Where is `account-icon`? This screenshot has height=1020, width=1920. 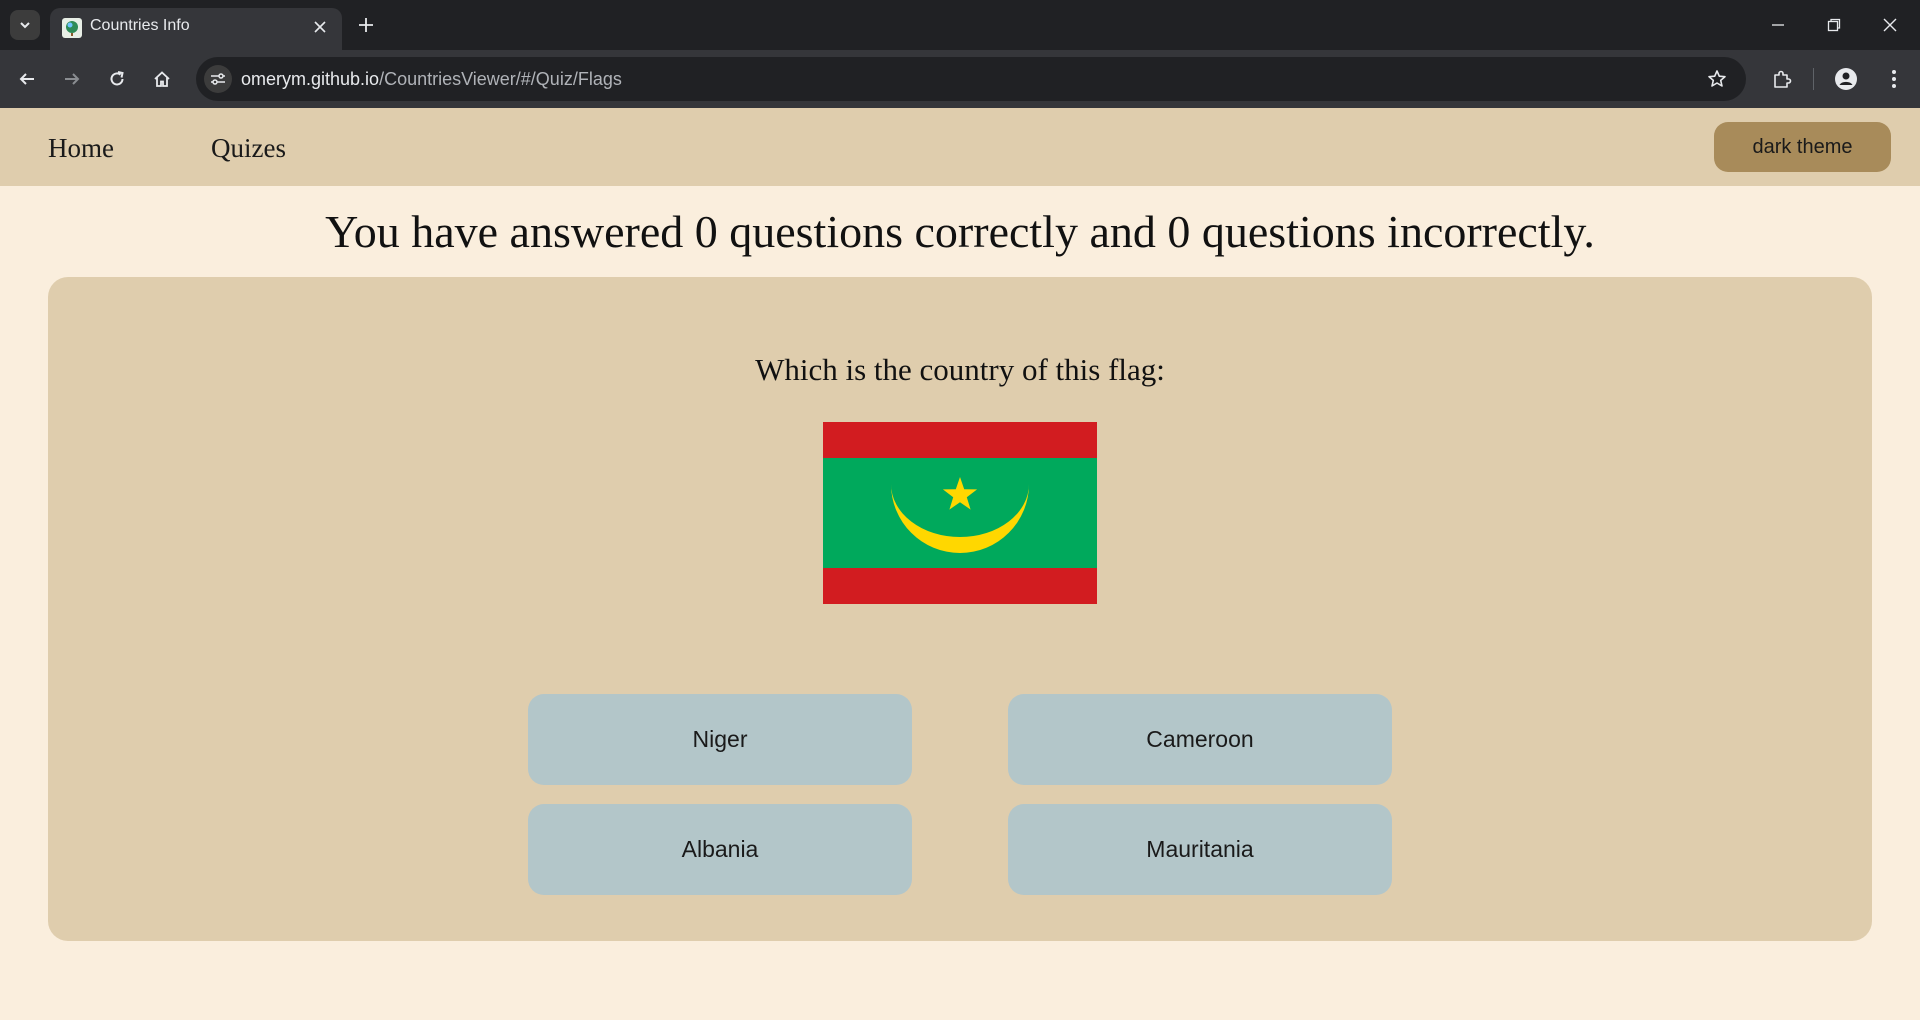
account-icon is located at coordinates (1846, 79).